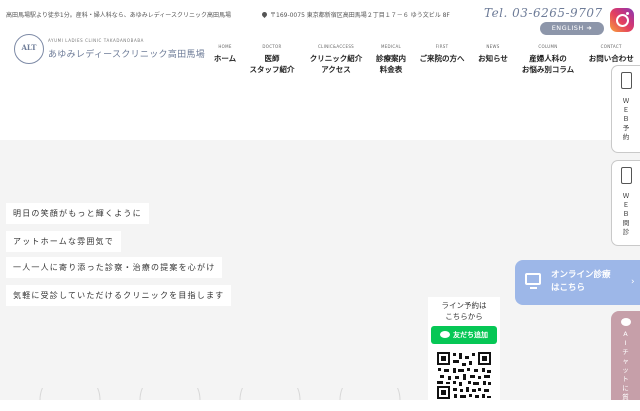  What do you see at coordinates (611, 58) in the screenshot?
I see `nav-jp-label: お問い合わせ` at bounding box center [611, 58].